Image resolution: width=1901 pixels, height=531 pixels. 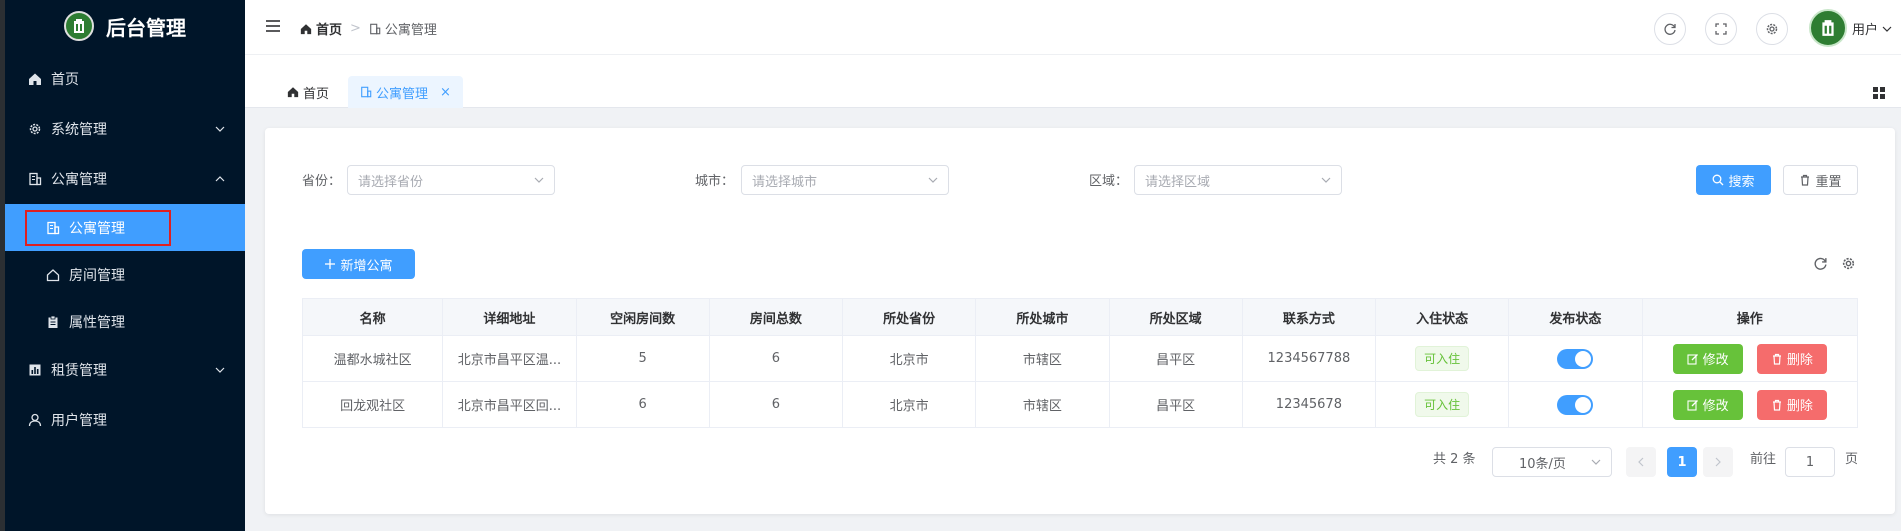 What do you see at coordinates (358, 264) in the screenshot?
I see `add-apartment-button: 新增公寓` at bounding box center [358, 264].